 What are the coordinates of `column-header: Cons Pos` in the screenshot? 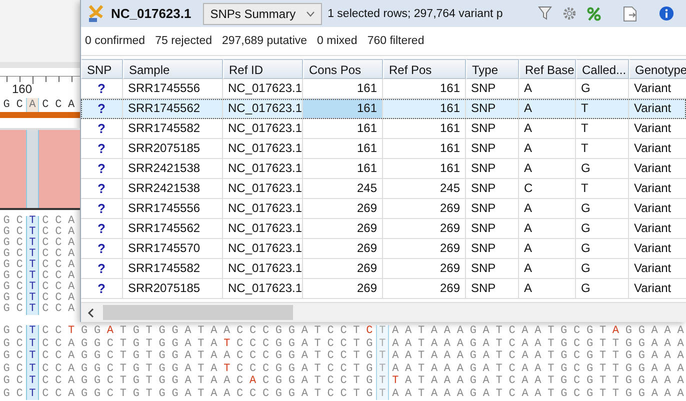 It's located at (343, 69).